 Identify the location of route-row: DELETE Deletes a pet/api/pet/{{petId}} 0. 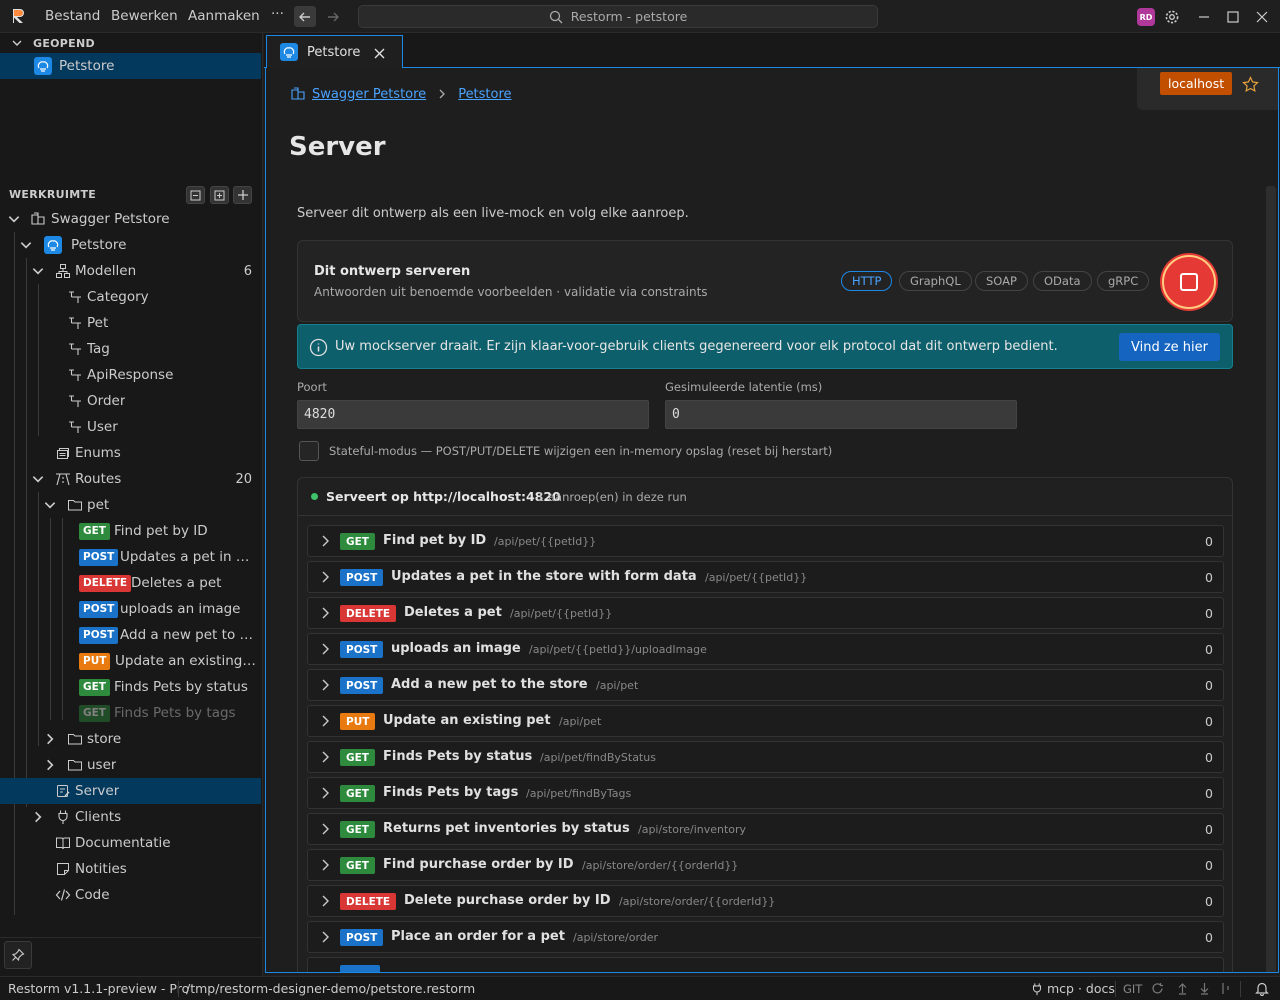
(765, 613).